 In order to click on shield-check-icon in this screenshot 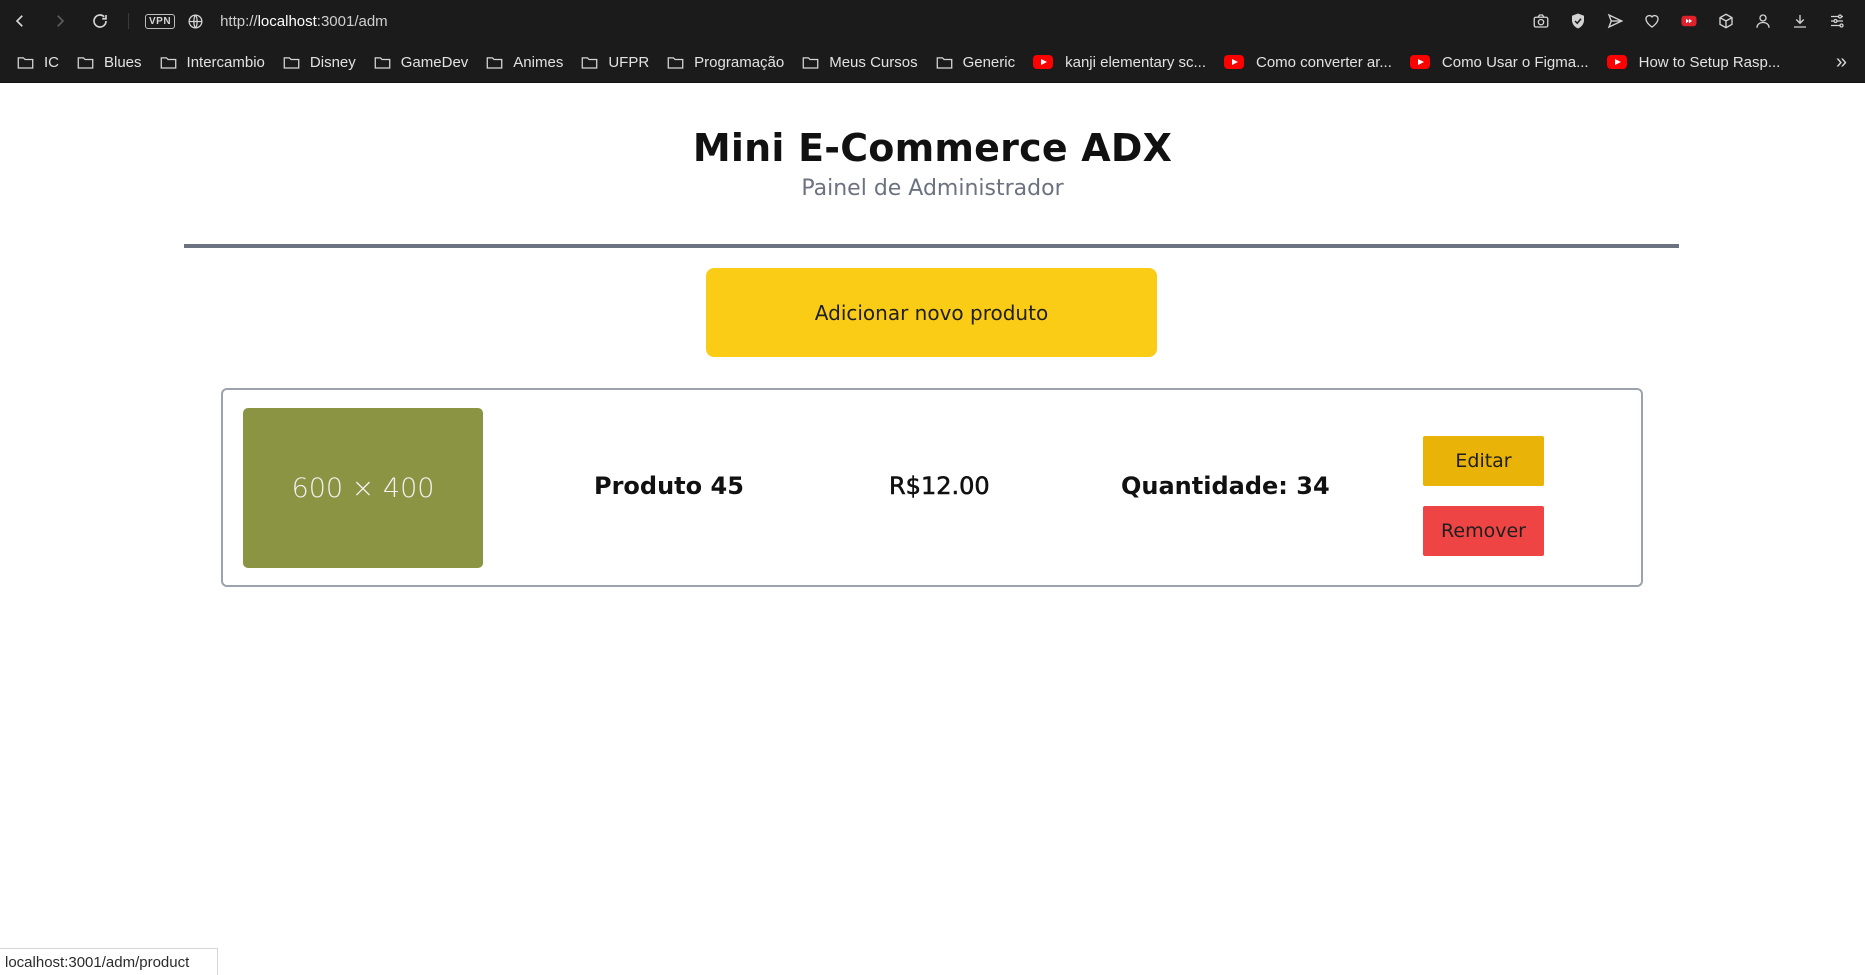, I will do `click(1577, 21)`.